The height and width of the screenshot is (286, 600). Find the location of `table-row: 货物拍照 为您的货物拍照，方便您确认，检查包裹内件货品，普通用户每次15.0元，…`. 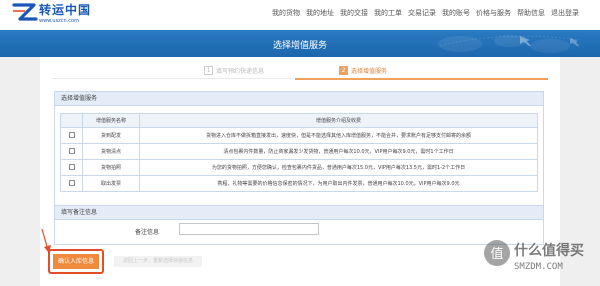

table-row: 货物拍照 为您的货物拍照，方便您确认，检查包裹内件货品，普通用户每次15.0元，… is located at coordinates (299, 167).